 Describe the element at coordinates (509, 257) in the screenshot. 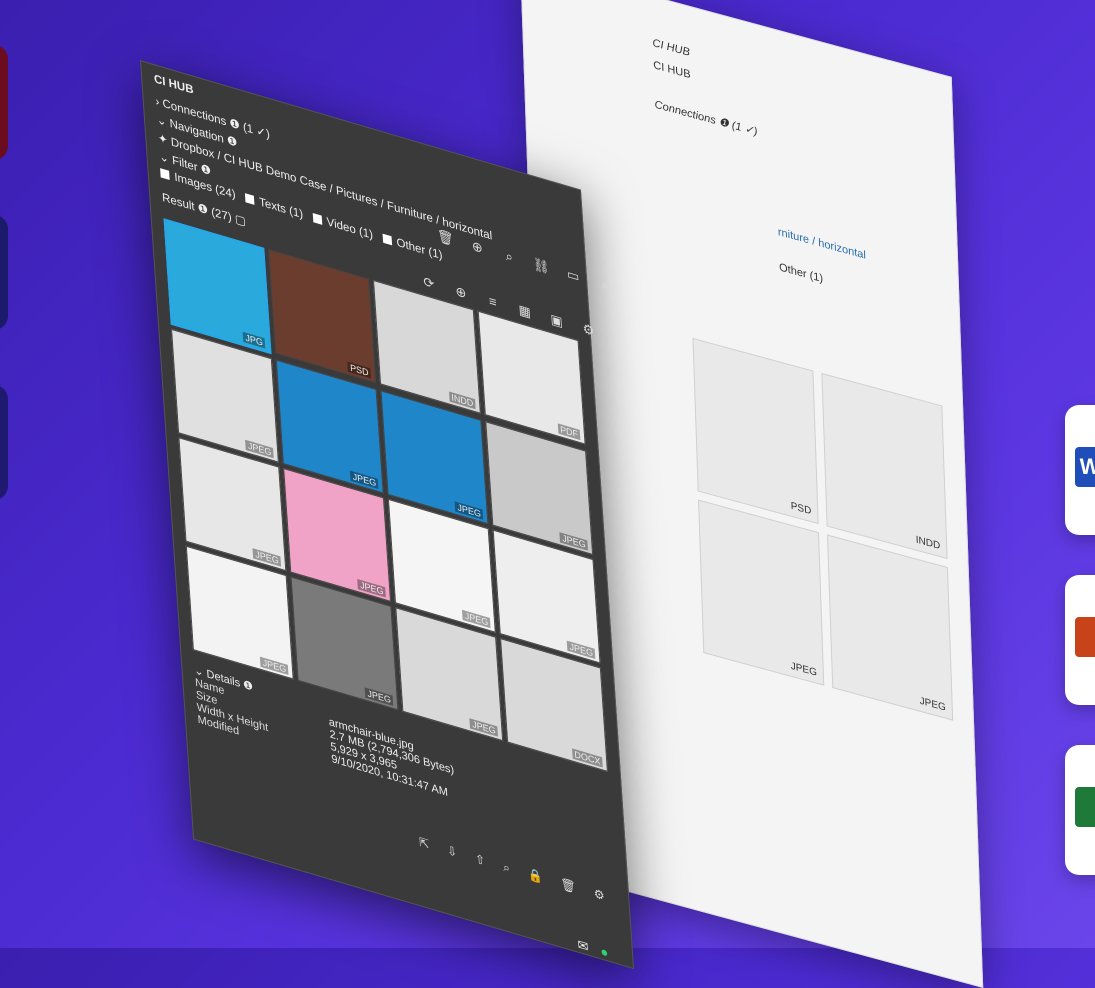

I see `zoom-icon: ⌕` at that location.